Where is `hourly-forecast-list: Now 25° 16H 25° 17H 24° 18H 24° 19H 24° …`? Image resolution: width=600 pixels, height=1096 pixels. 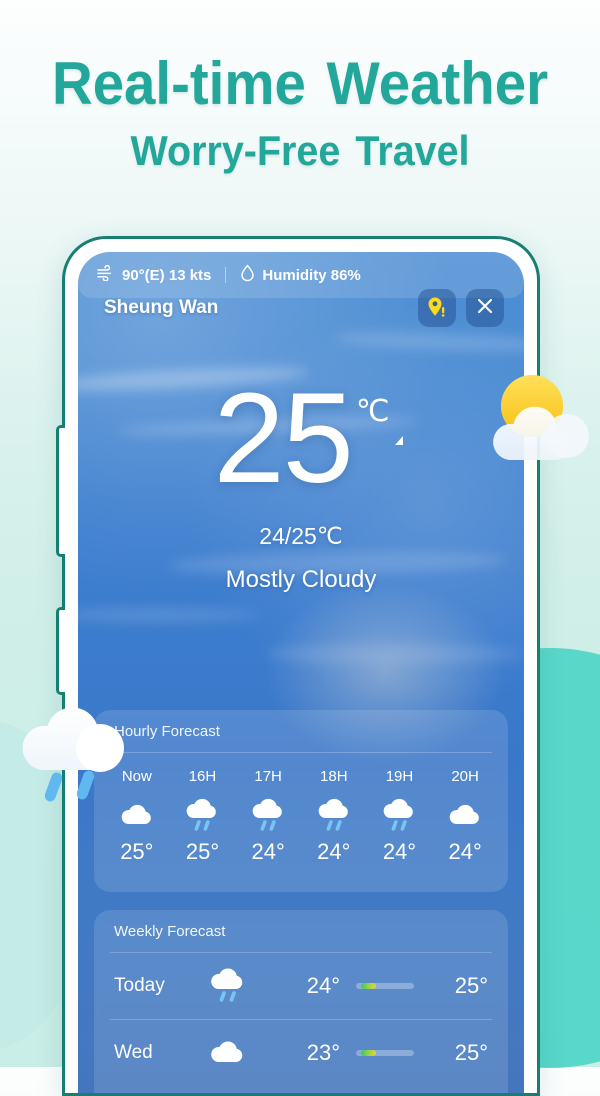
hourly-forecast-list: Now 25° 16H 25° 17H 24° 18H 24° 19H 24° … is located at coordinates (301, 809).